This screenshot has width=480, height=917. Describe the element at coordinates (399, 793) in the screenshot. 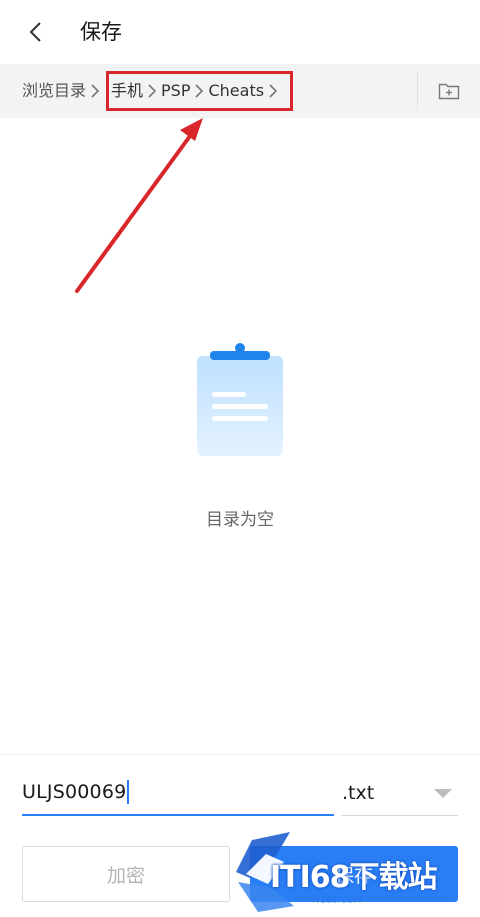

I see `extension-select: .txt` at that location.